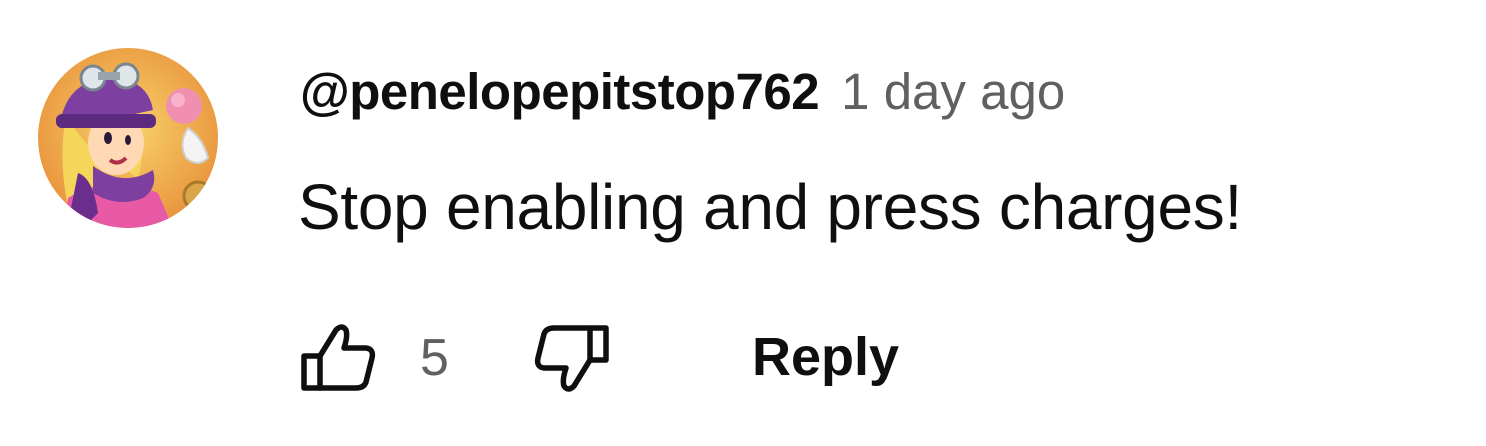  I want to click on comment-text: Stop enabling and press charges!, so click(770, 207).